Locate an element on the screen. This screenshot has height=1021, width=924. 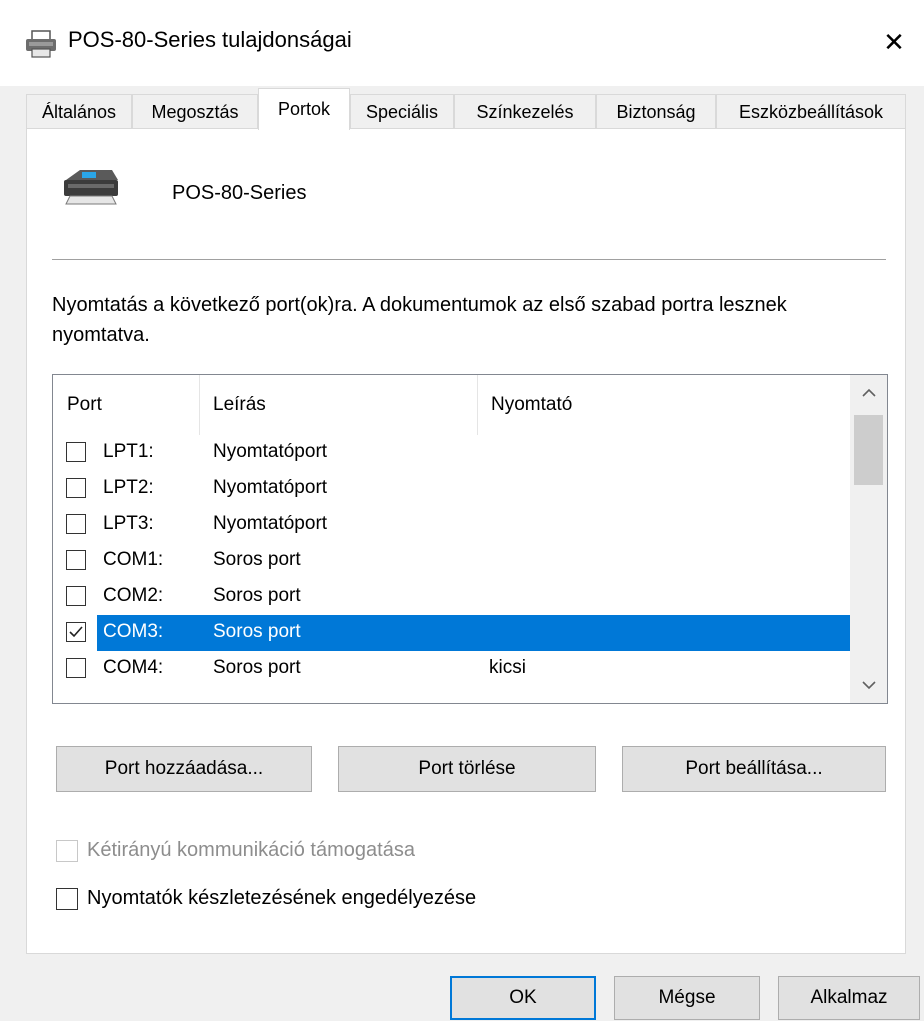
tab-specialis: Speciális is located at coordinates (402, 111).